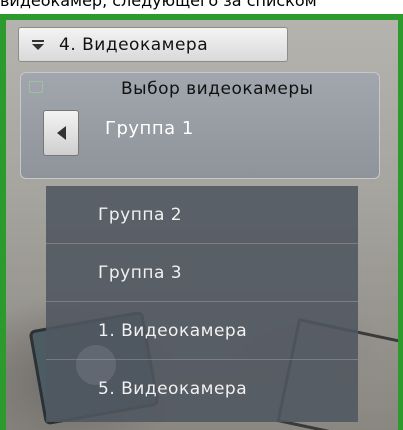 The height and width of the screenshot is (430, 403). Describe the element at coordinates (202, 215) in the screenshot. I see `menu-item-group-2: Группа 2` at that location.